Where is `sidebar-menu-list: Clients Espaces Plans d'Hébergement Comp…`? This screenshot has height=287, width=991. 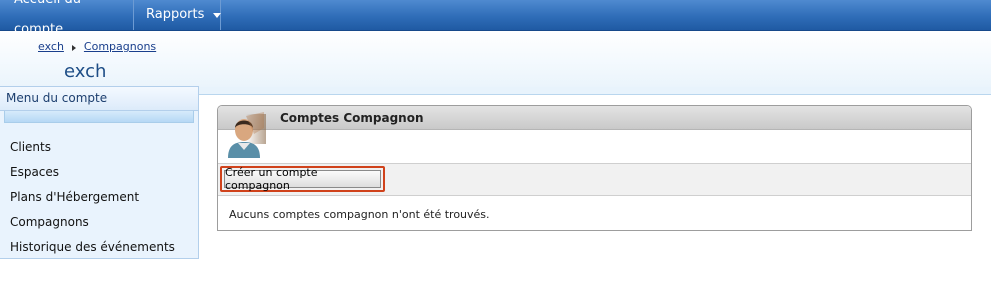
sidebar-menu-list: Clients Espaces Plans d'Hébergement Comp… is located at coordinates (99, 197).